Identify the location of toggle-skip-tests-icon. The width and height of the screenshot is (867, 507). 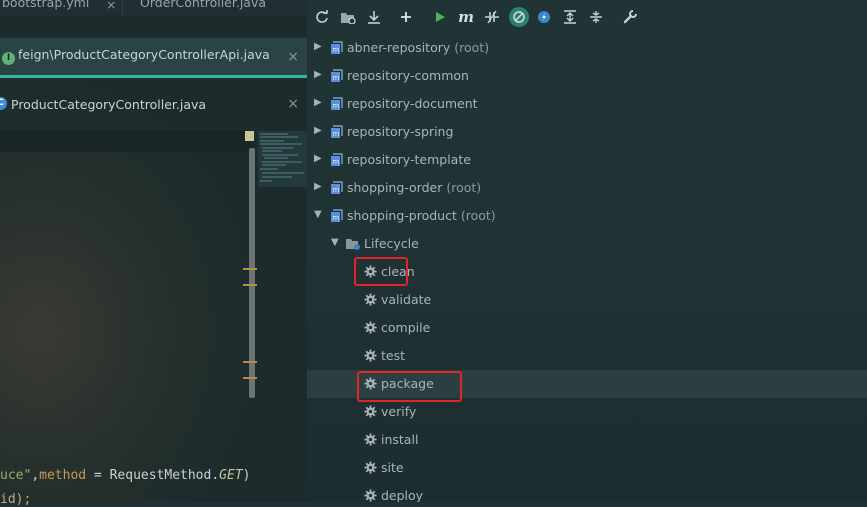
(519, 17).